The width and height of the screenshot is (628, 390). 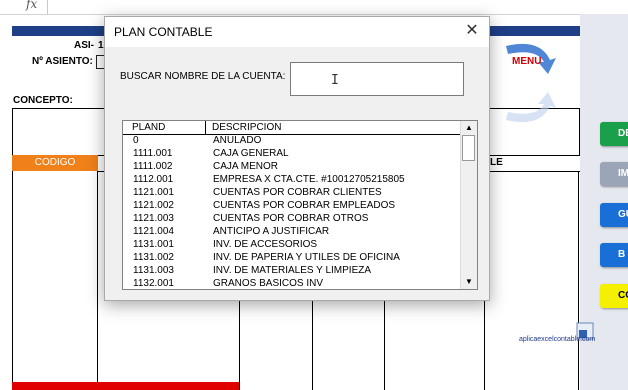 What do you see at coordinates (55, 163) in the screenshot?
I see `codigo-column-header: CODIGO` at bounding box center [55, 163].